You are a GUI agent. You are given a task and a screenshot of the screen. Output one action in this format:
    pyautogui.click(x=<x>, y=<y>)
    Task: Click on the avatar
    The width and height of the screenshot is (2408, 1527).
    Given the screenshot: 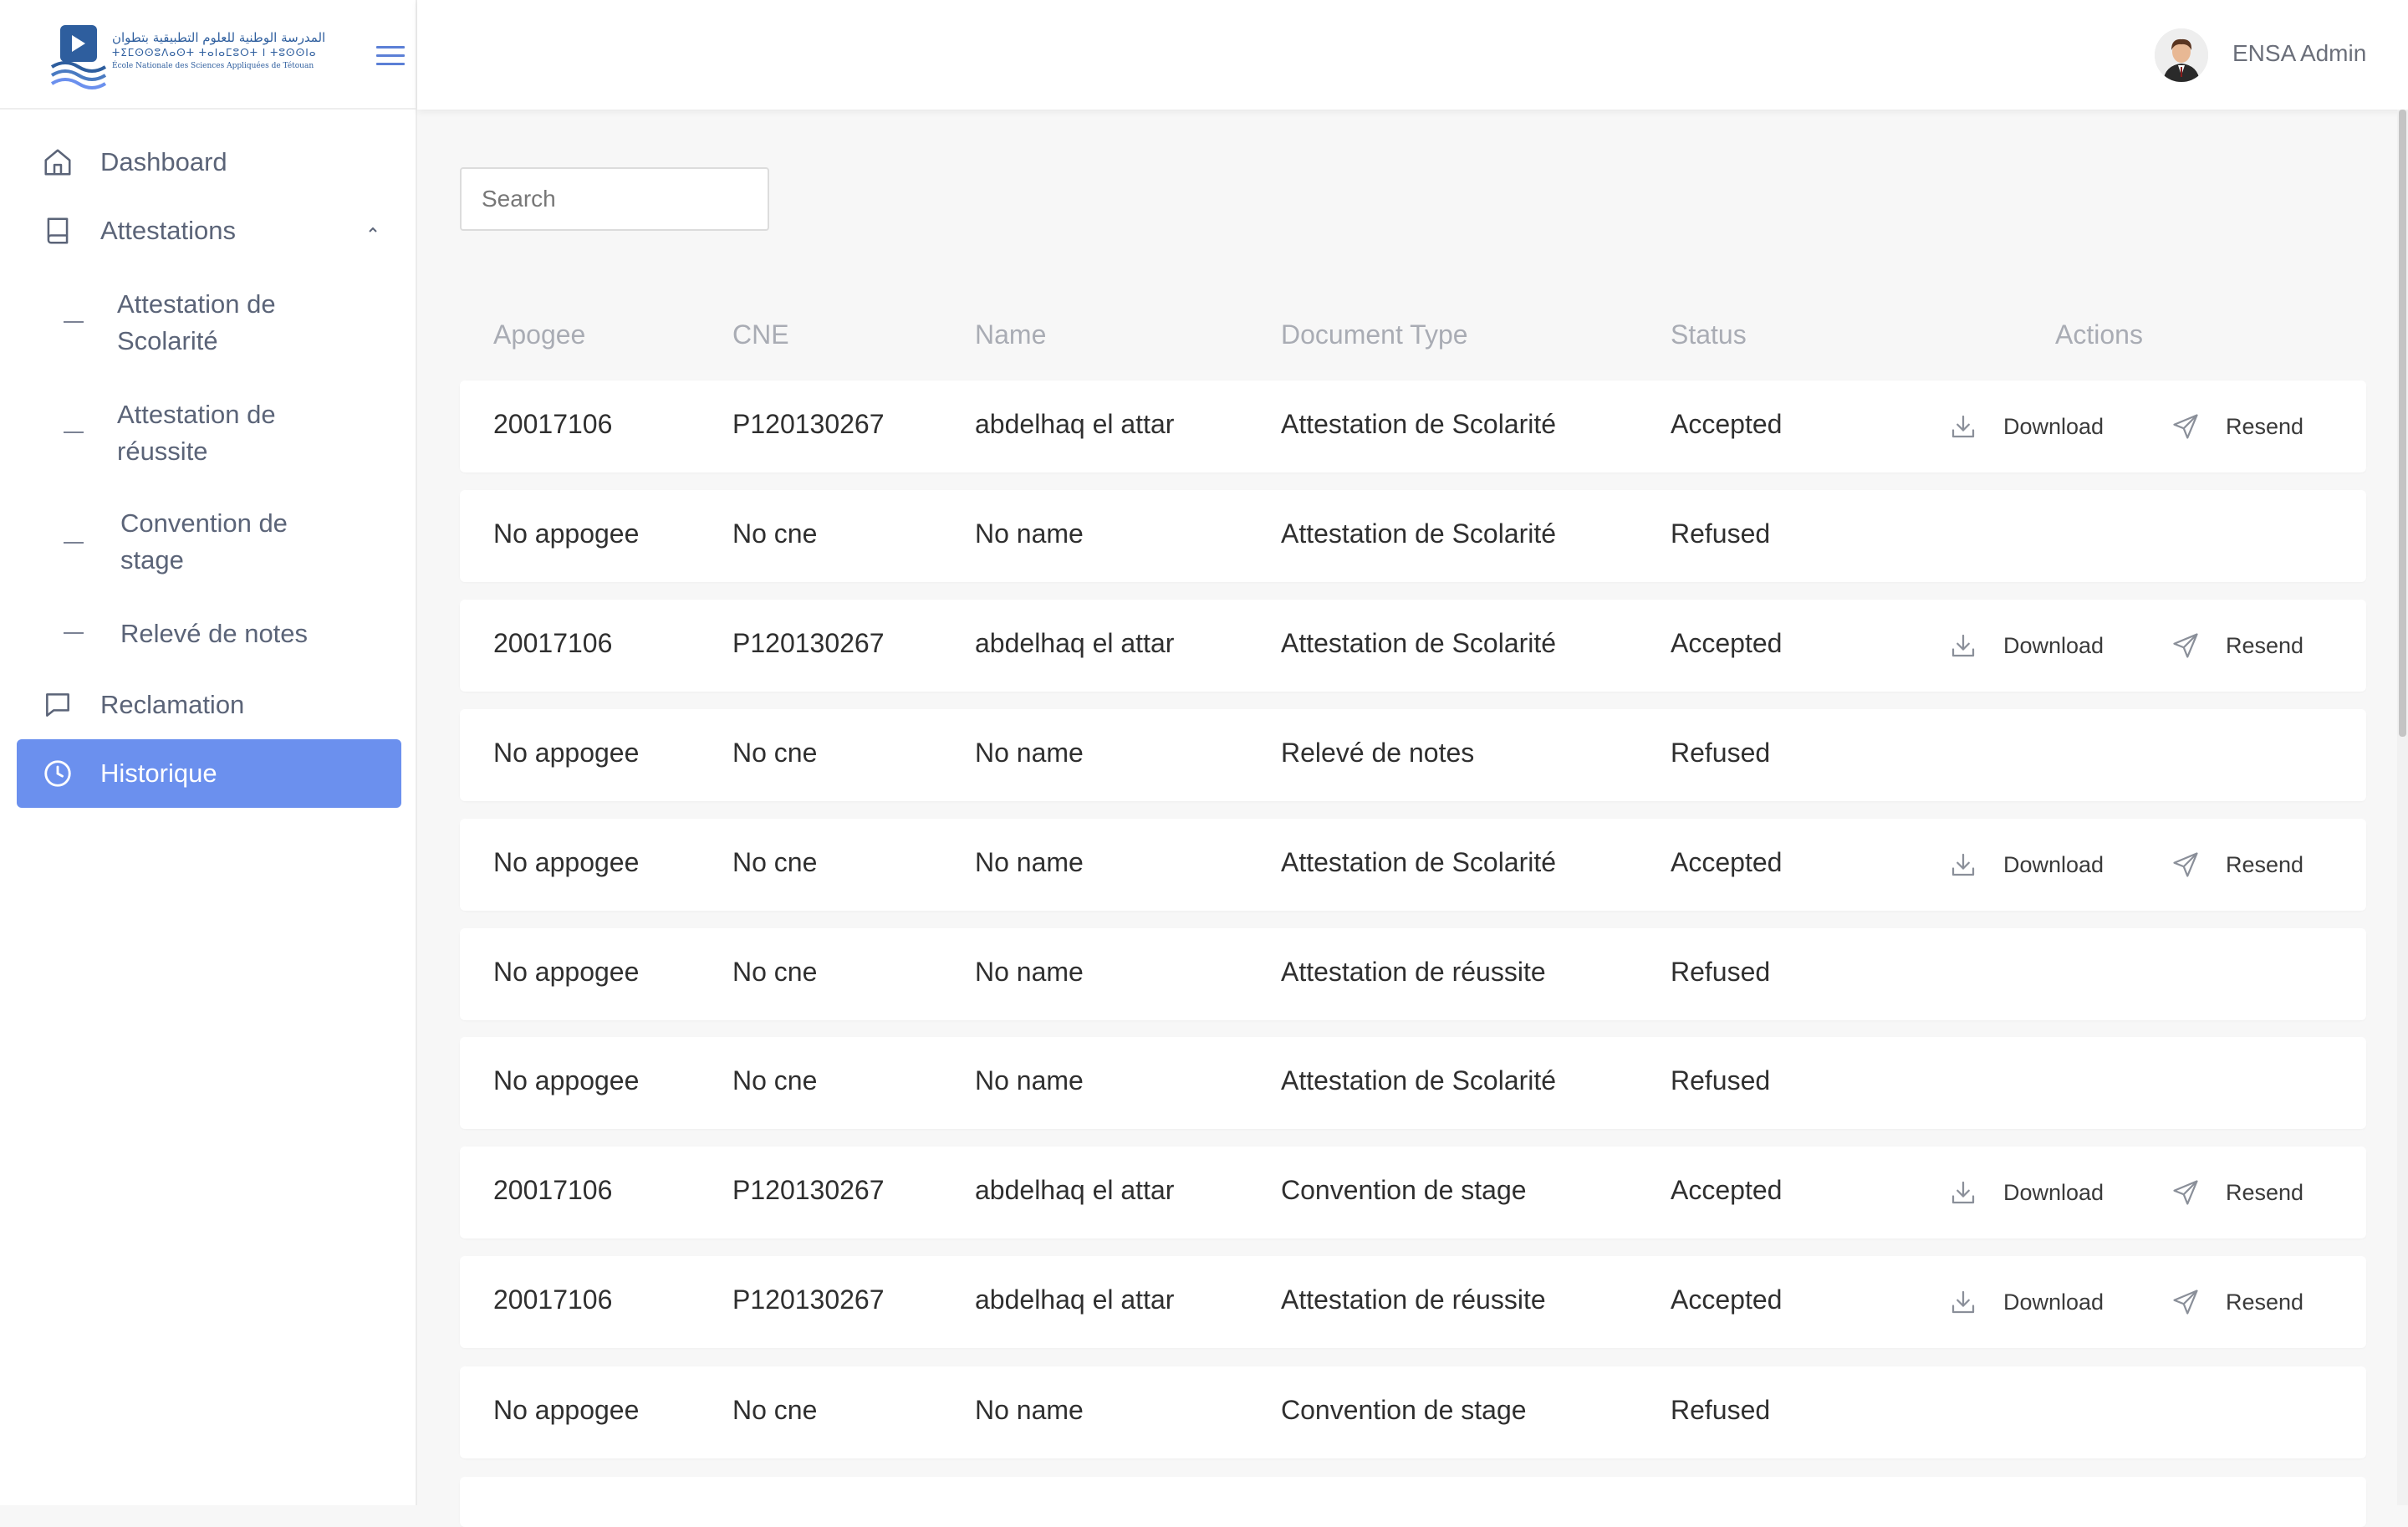 What is the action you would take?
    pyautogui.click(x=2182, y=55)
    